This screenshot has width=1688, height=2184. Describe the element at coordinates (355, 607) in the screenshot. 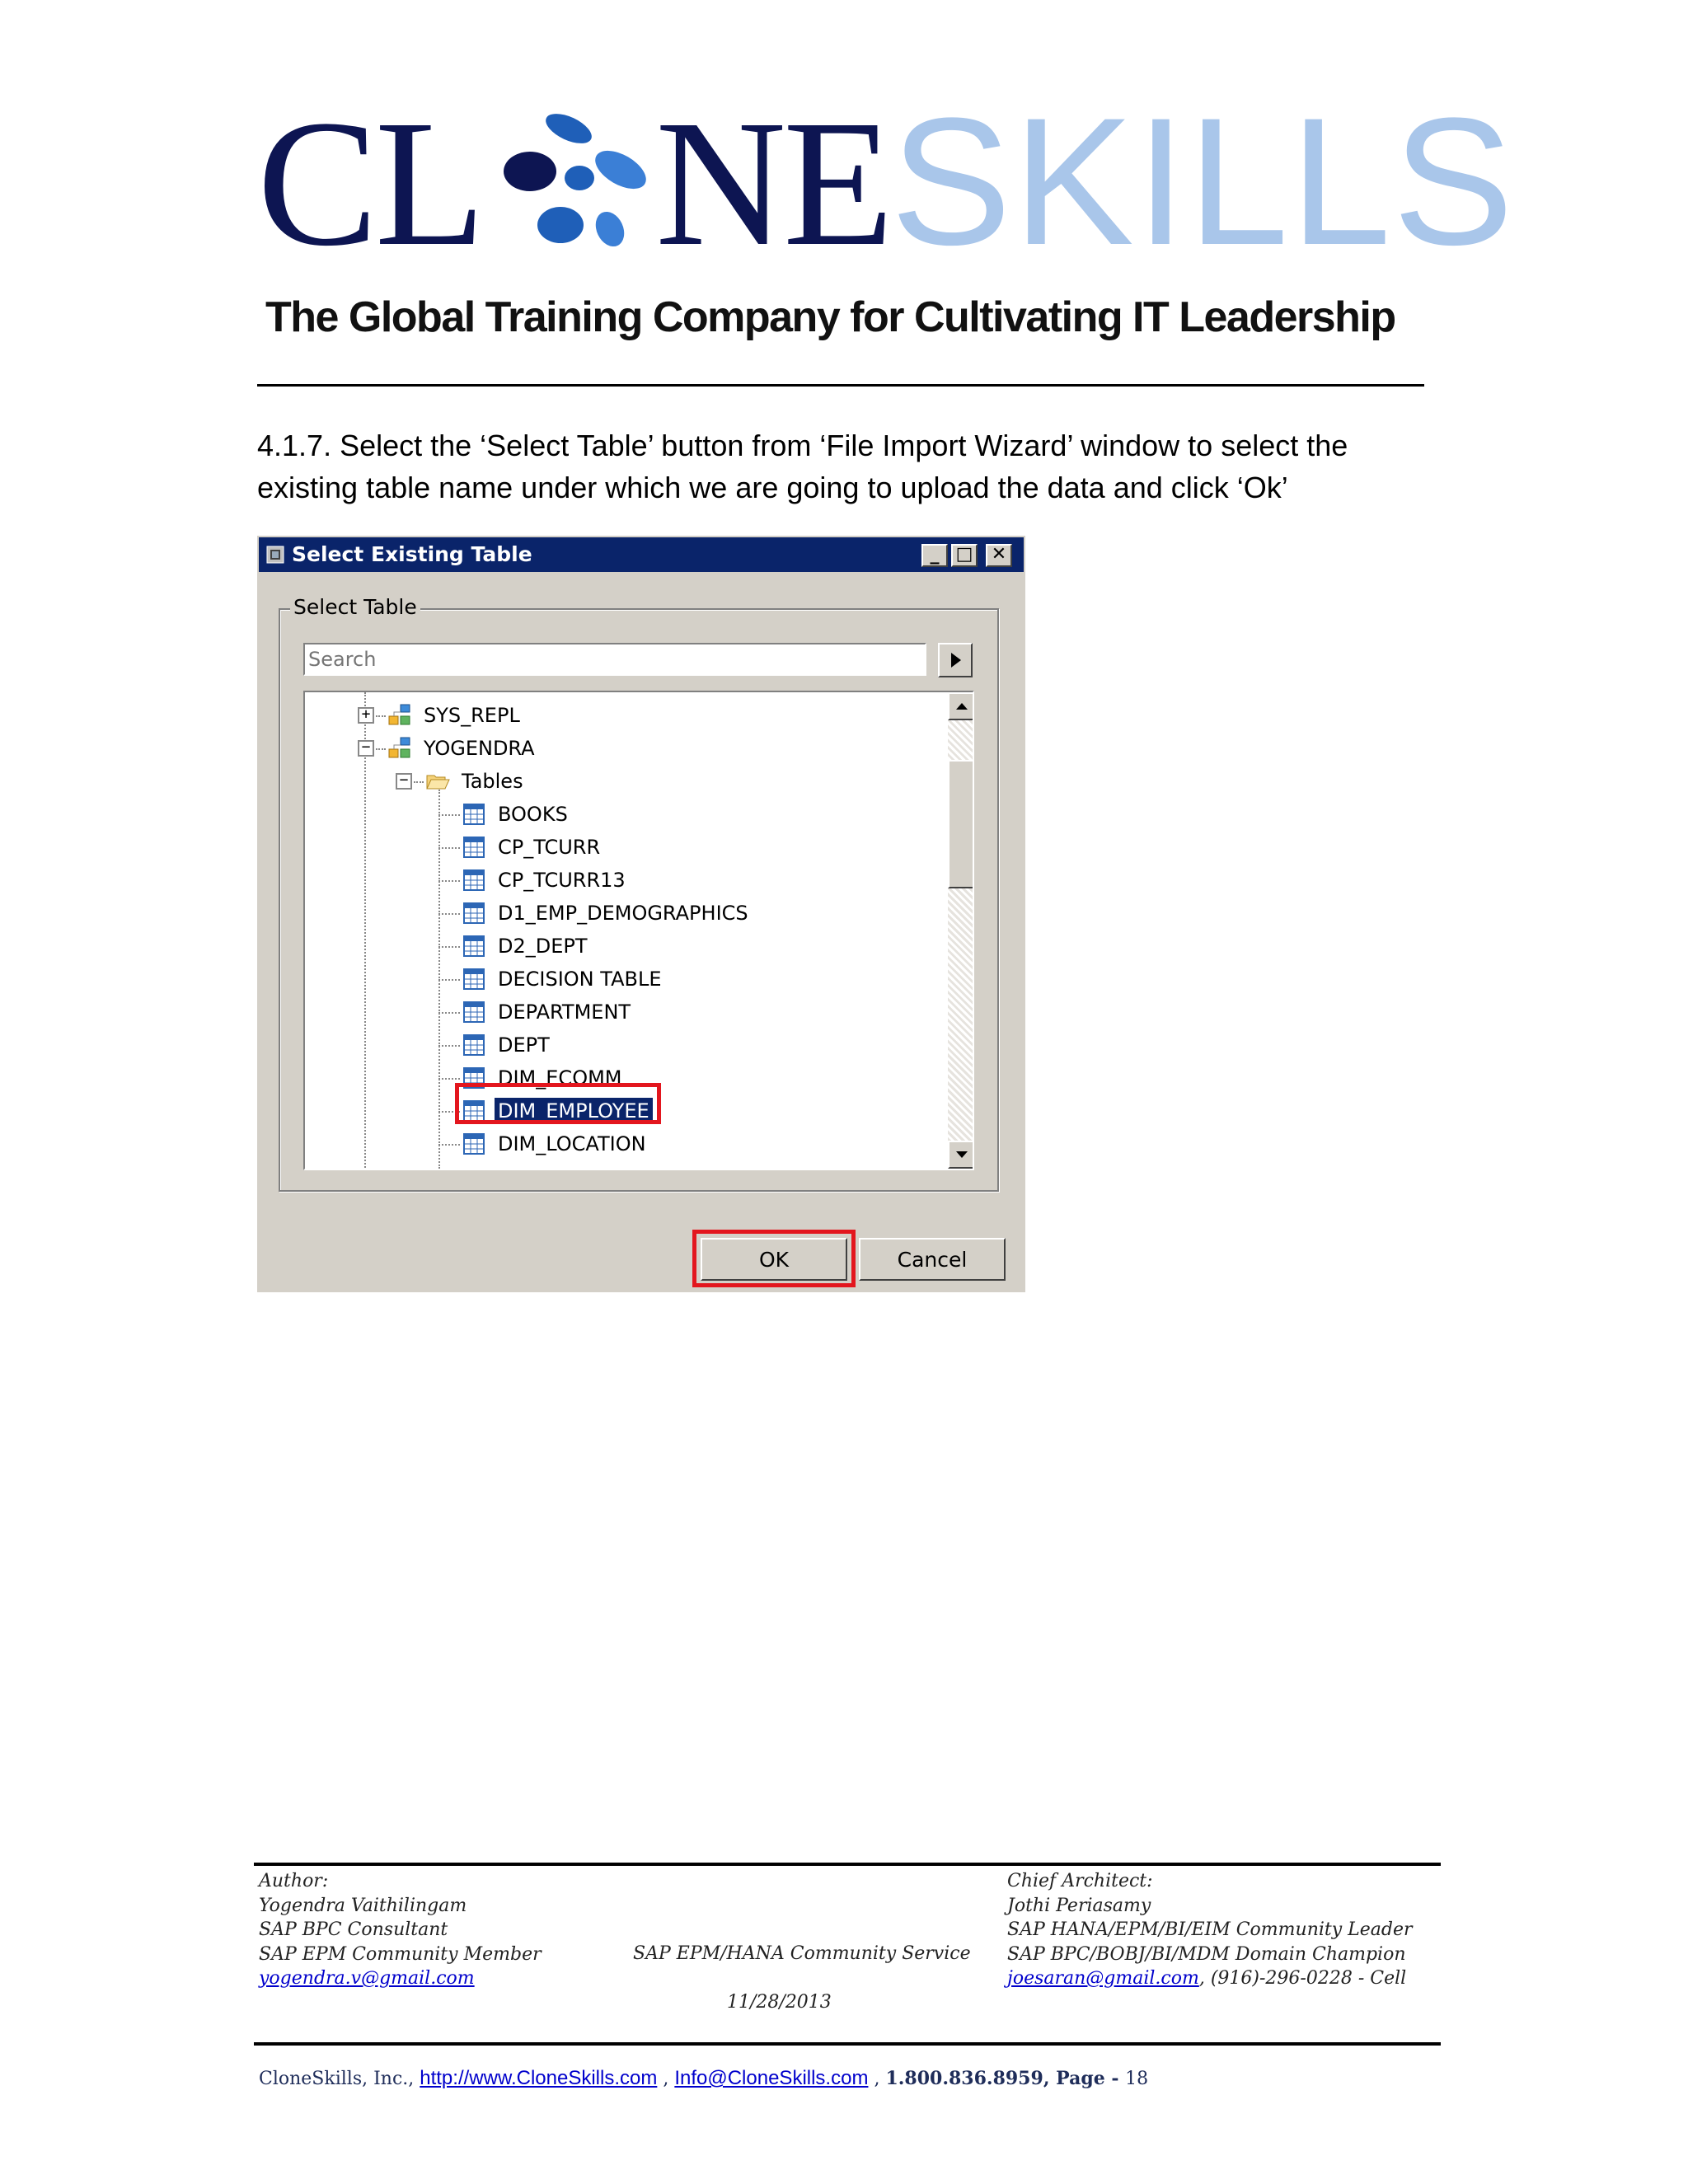

I see `select-table-group-label: Select Table` at that location.